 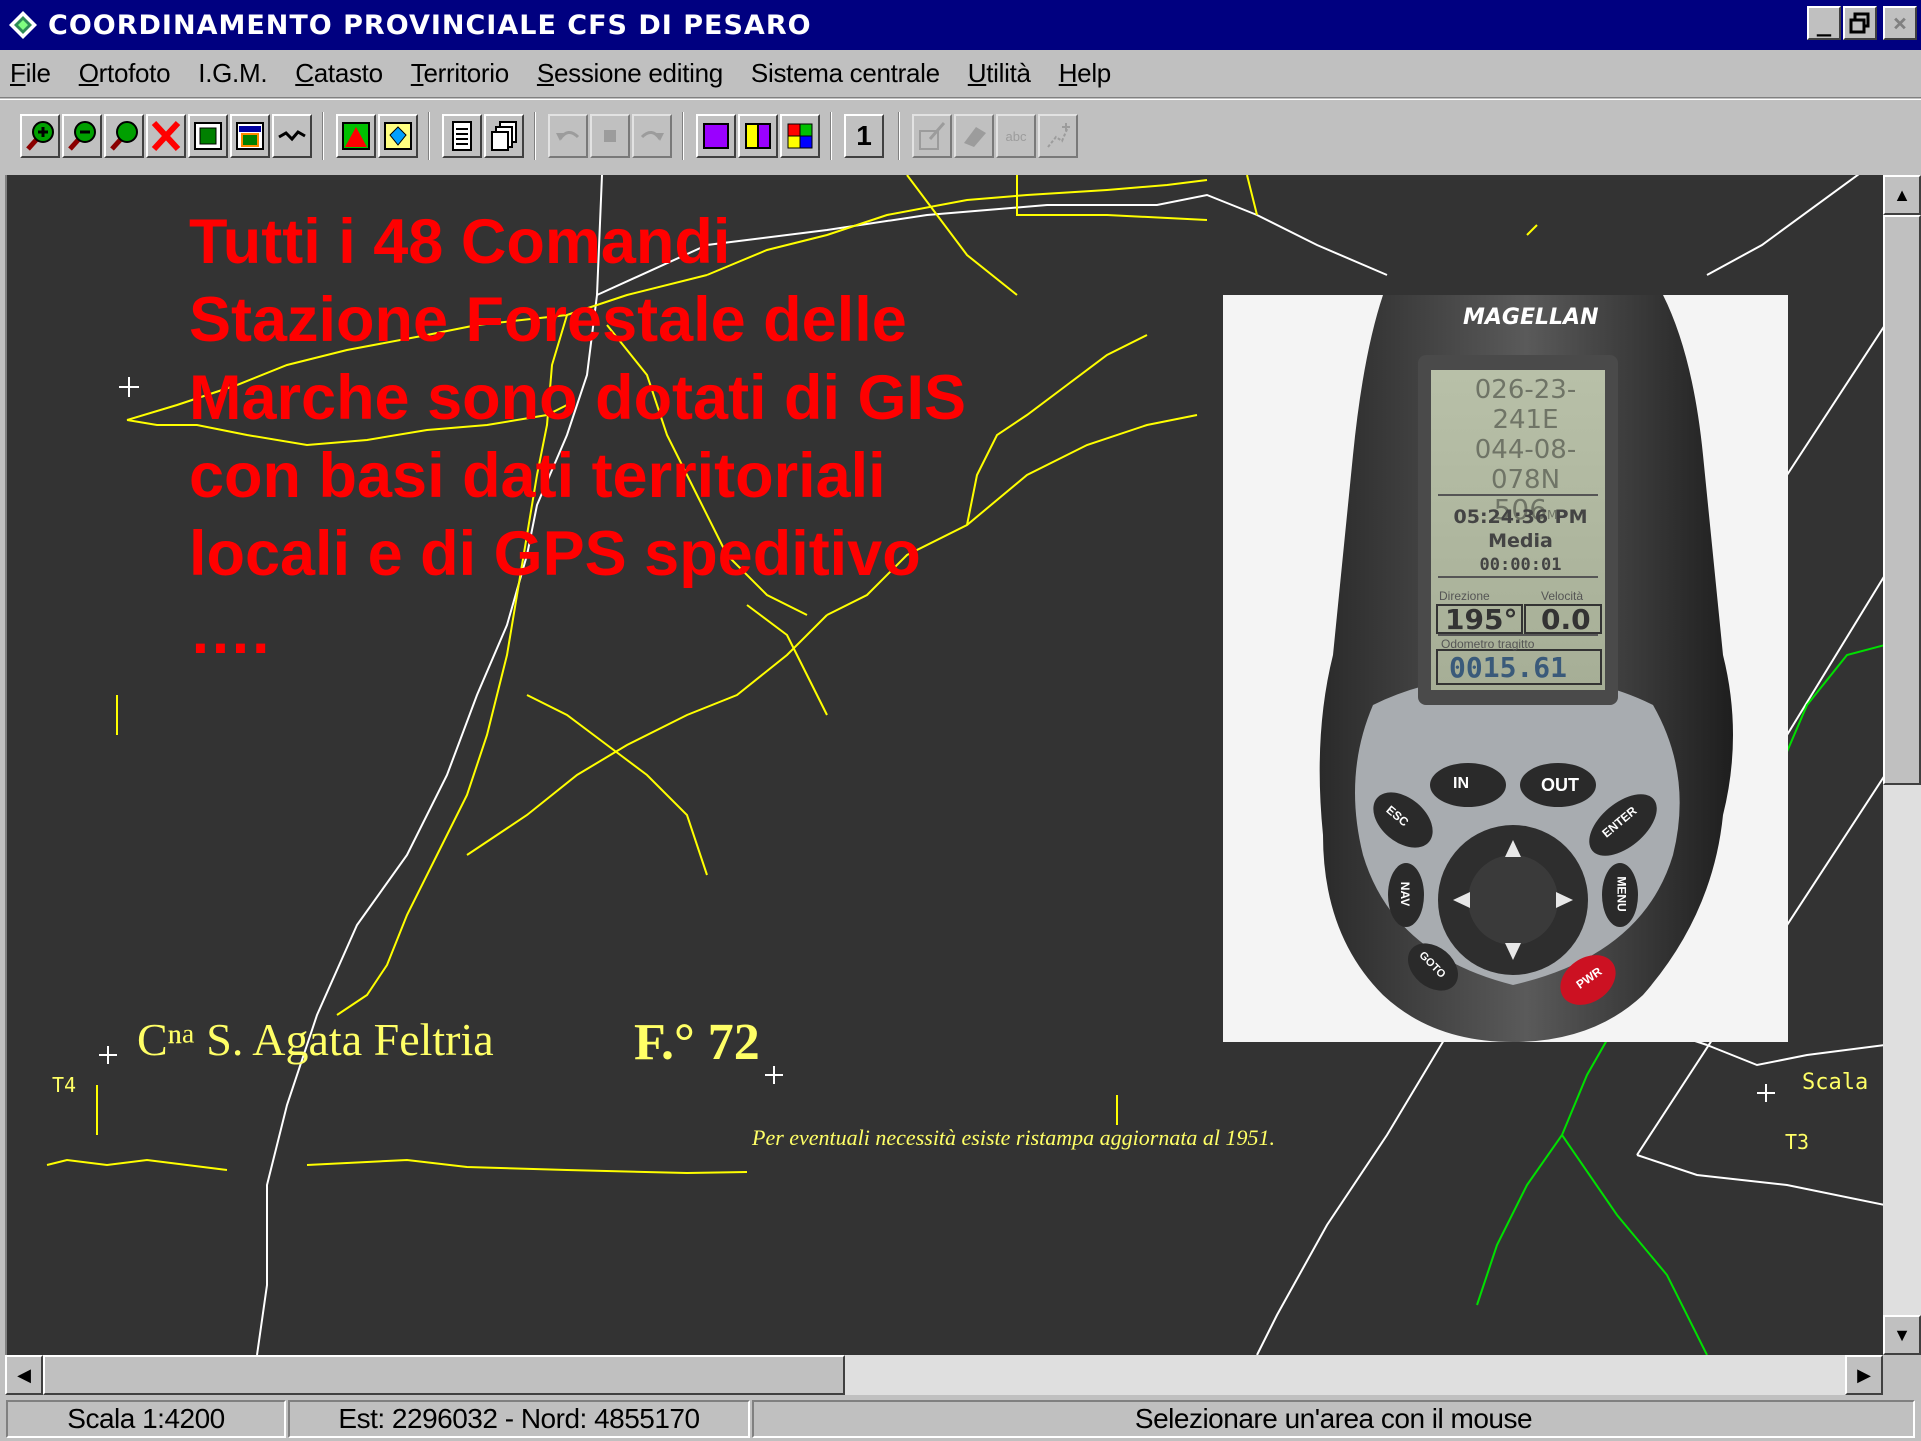 I want to click on text-icon: abc, so click(x=1016, y=136).